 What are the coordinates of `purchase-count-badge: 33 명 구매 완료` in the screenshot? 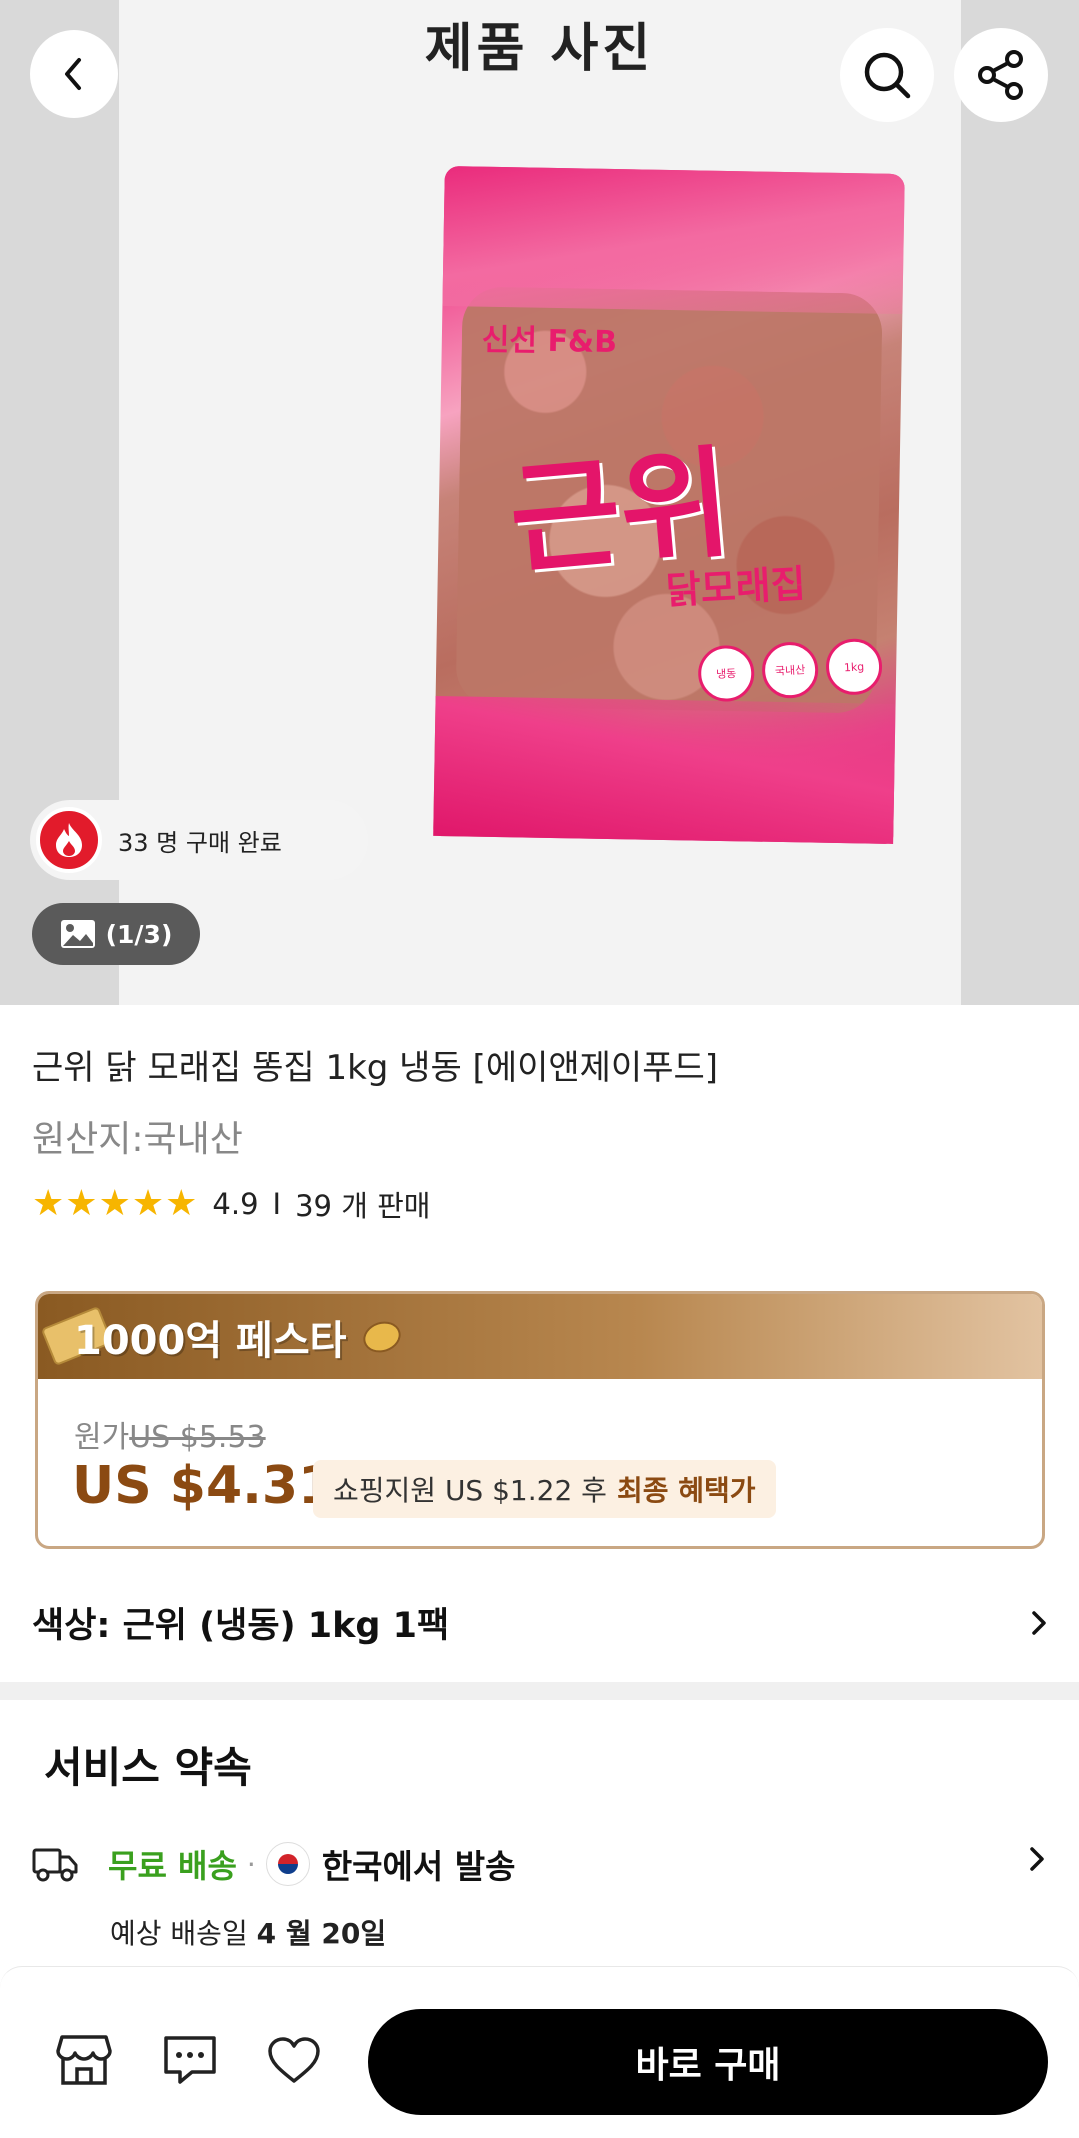 It's located at (199, 840).